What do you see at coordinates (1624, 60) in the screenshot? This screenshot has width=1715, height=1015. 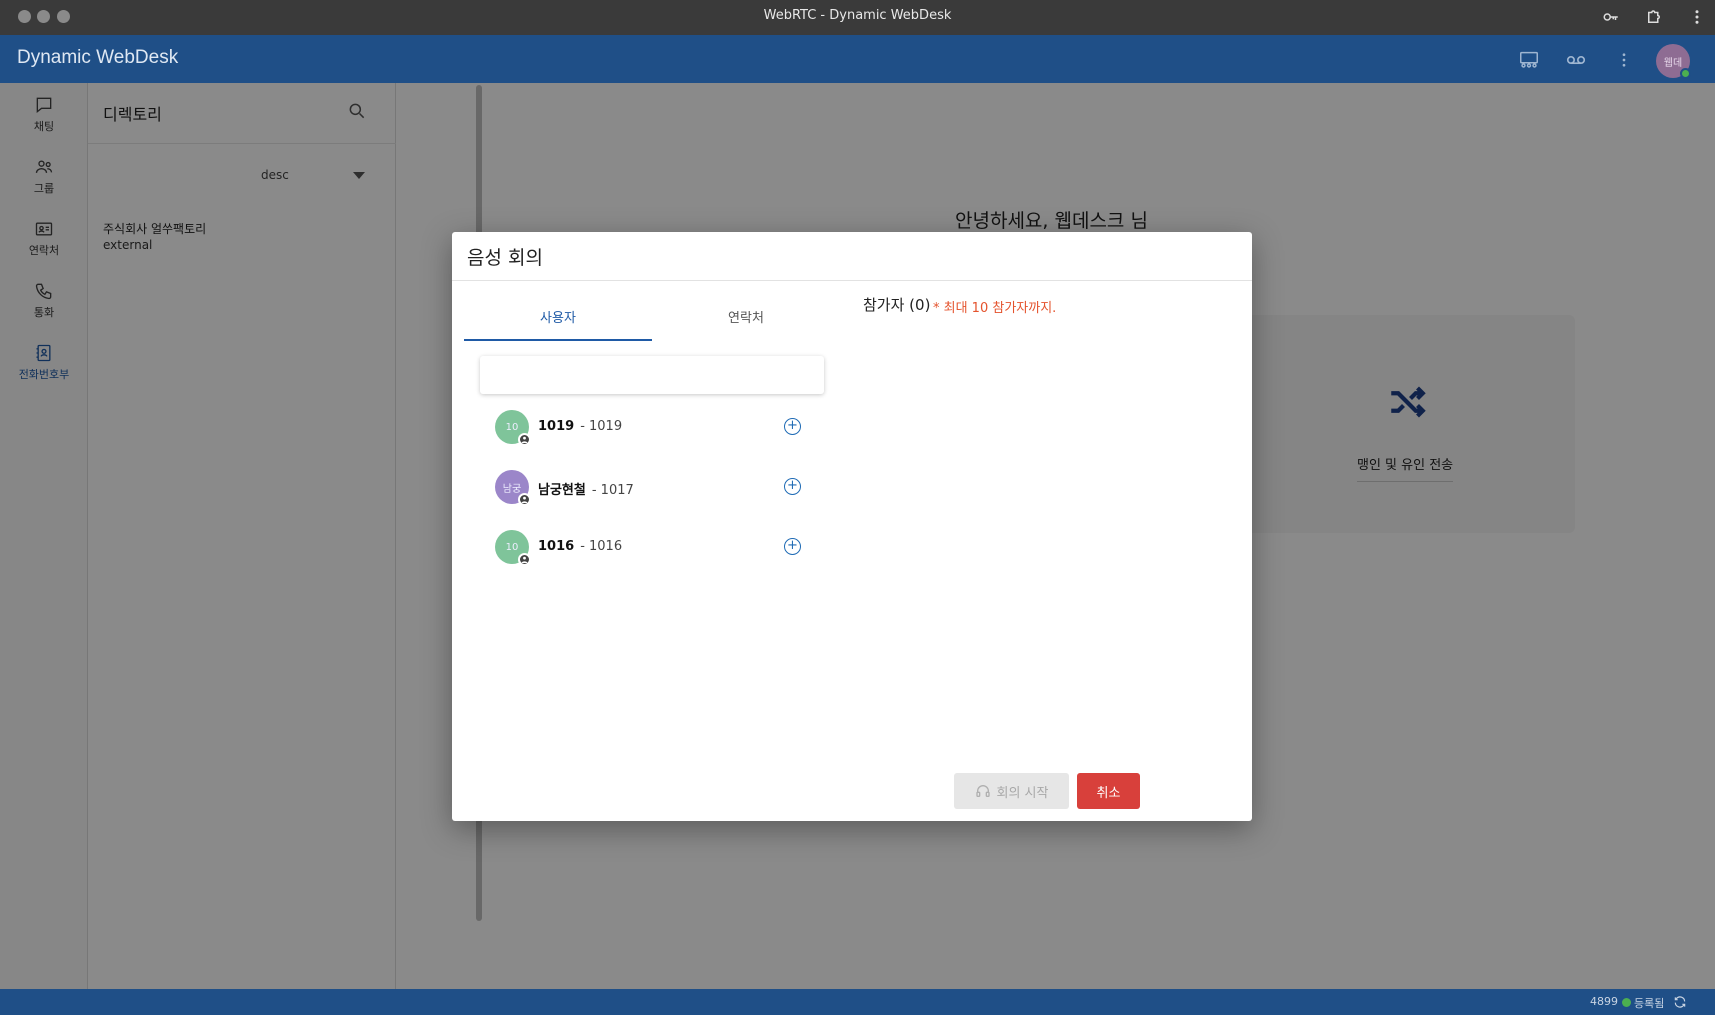 I see `more-options-icon` at bounding box center [1624, 60].